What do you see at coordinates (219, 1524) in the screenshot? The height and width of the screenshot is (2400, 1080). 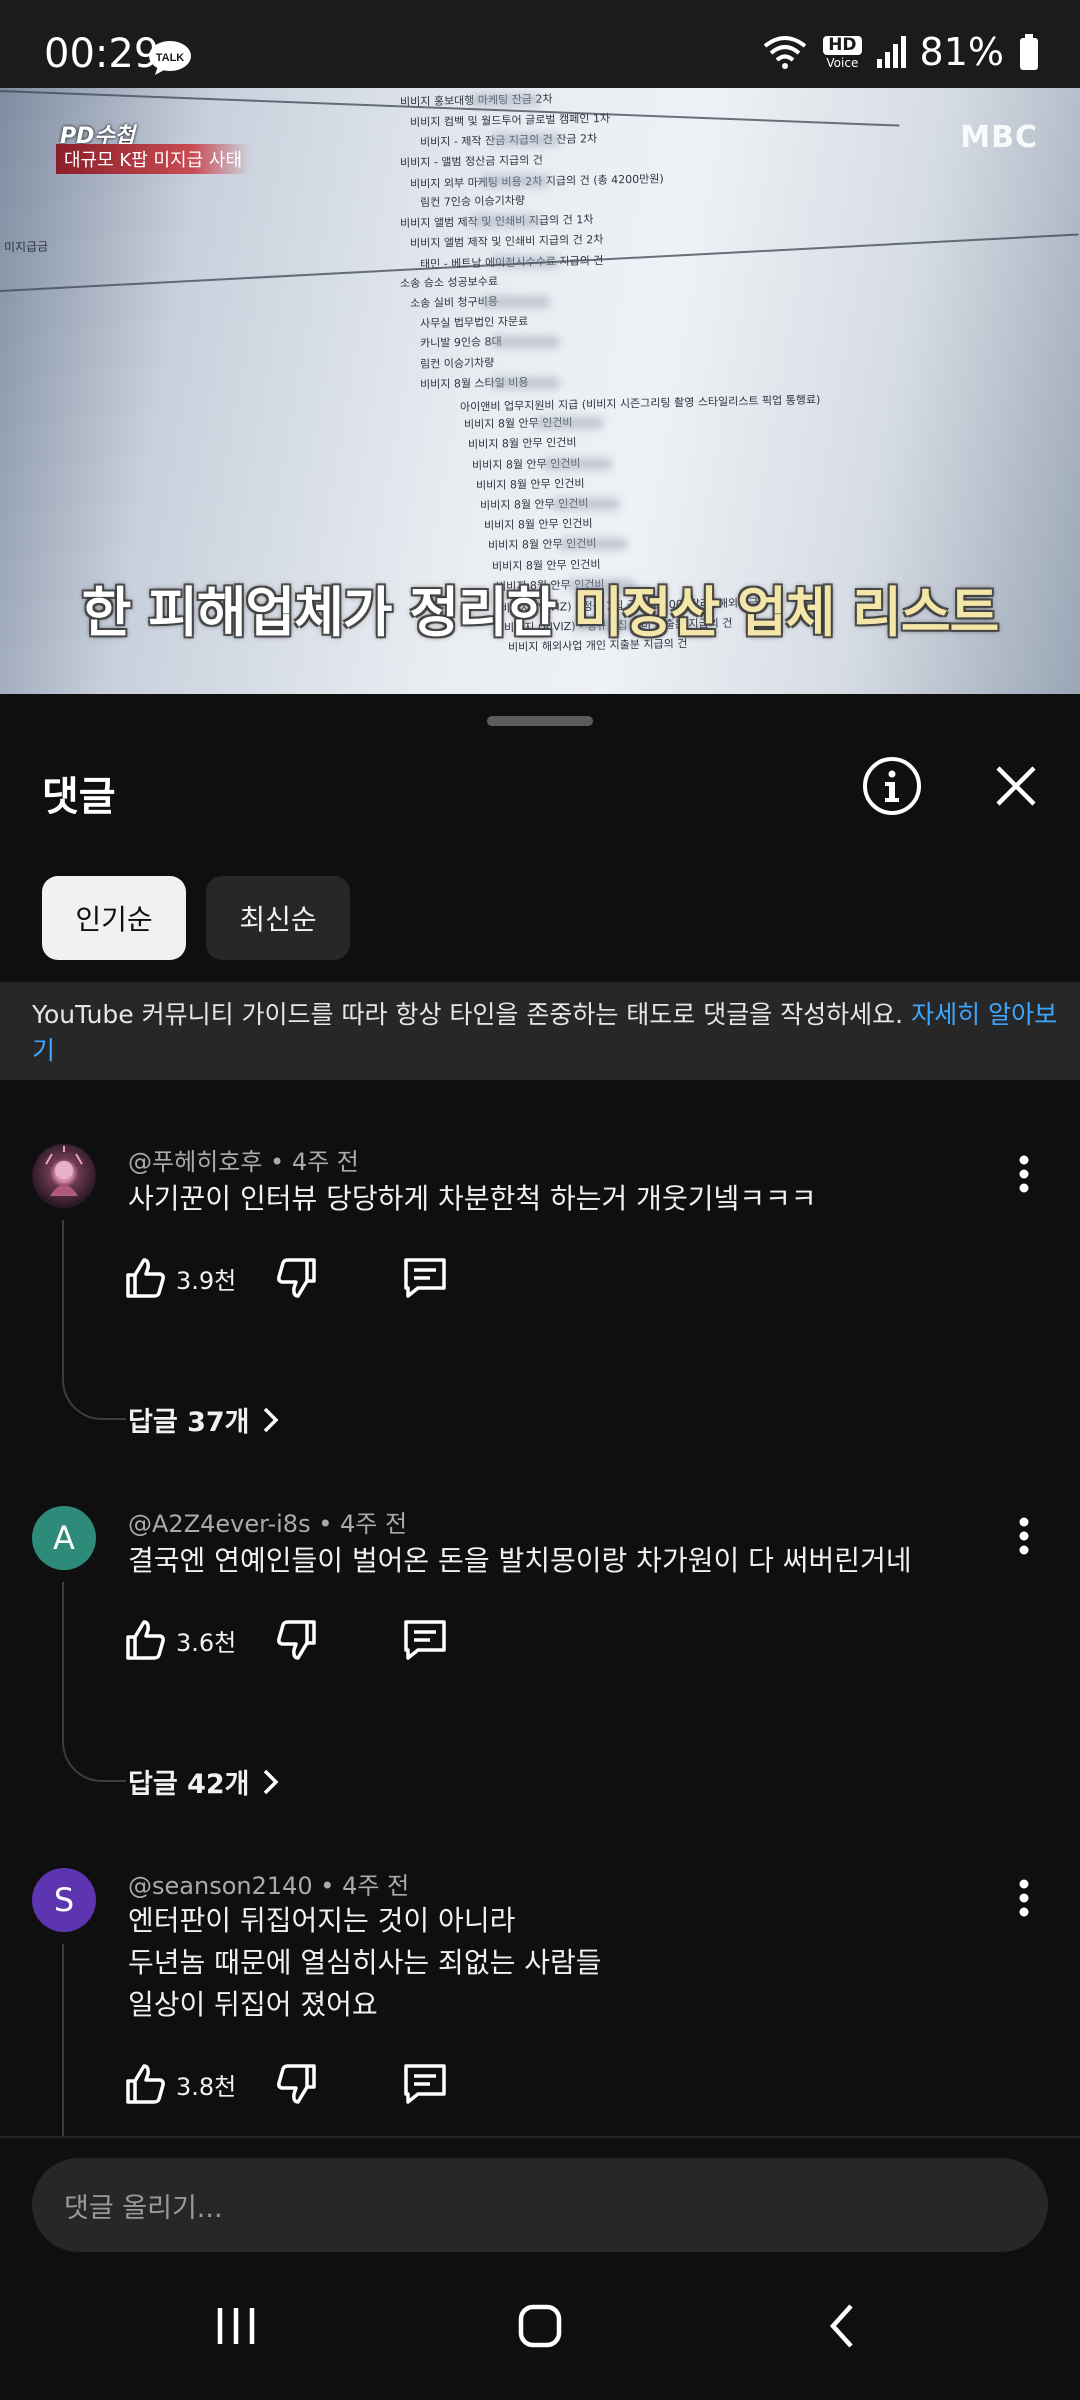 I see `comment-author: @A2Z4ever-i8s` at bounding box center [219, 1524].